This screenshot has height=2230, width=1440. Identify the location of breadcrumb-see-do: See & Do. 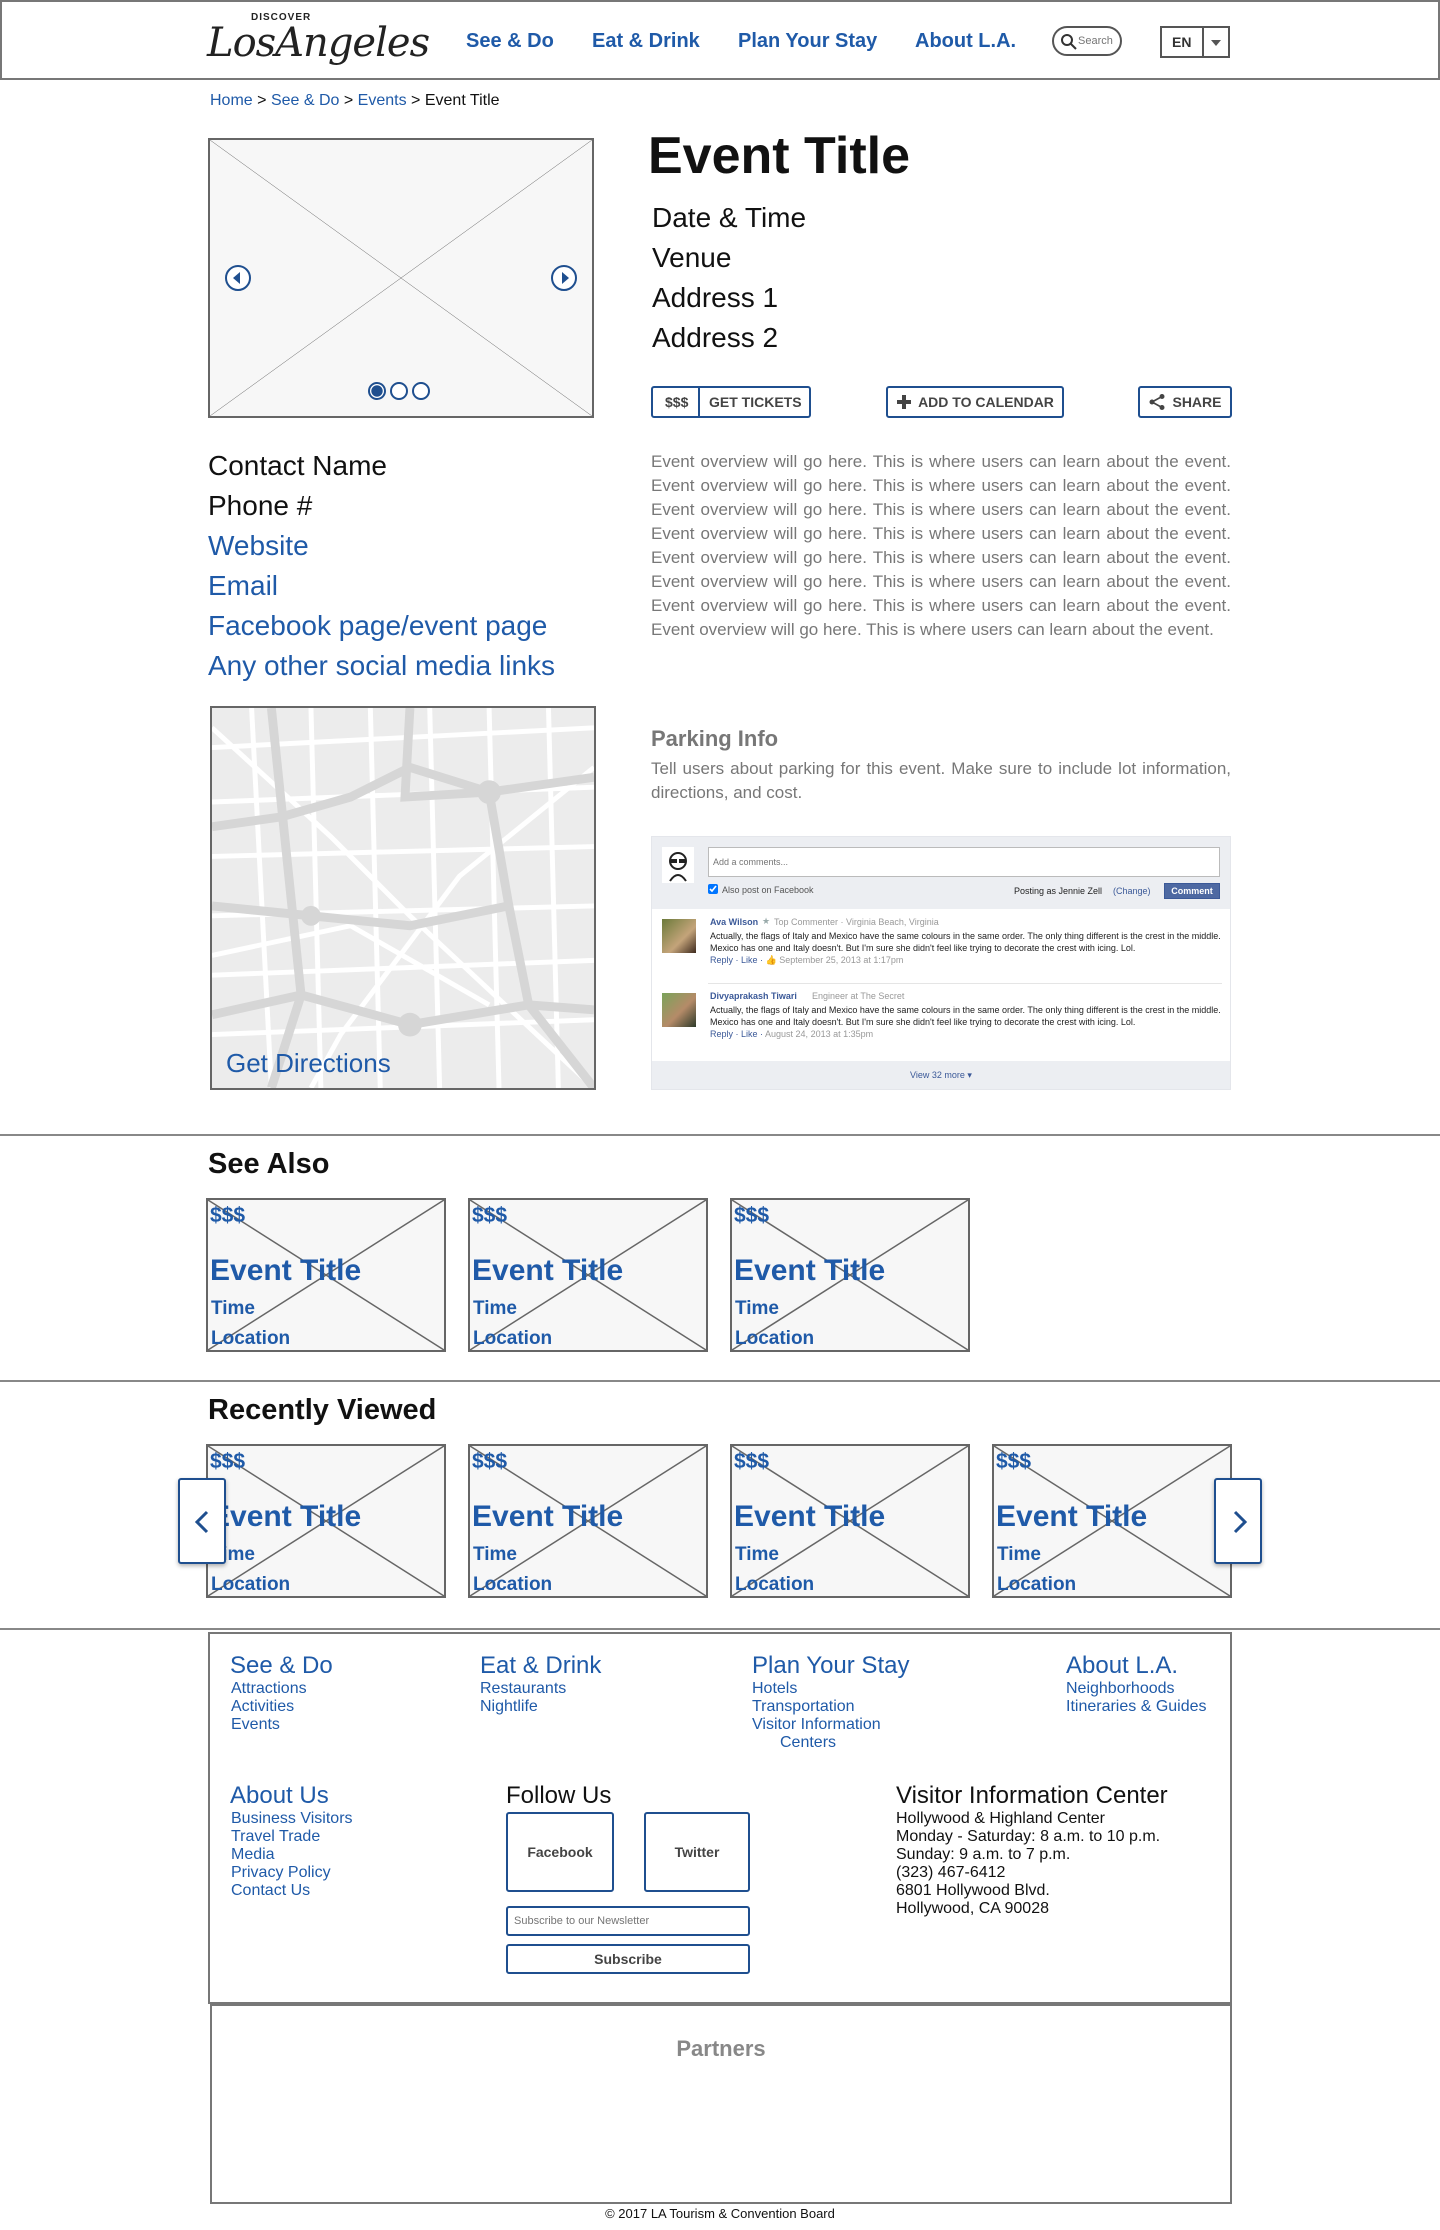
(305, 100).